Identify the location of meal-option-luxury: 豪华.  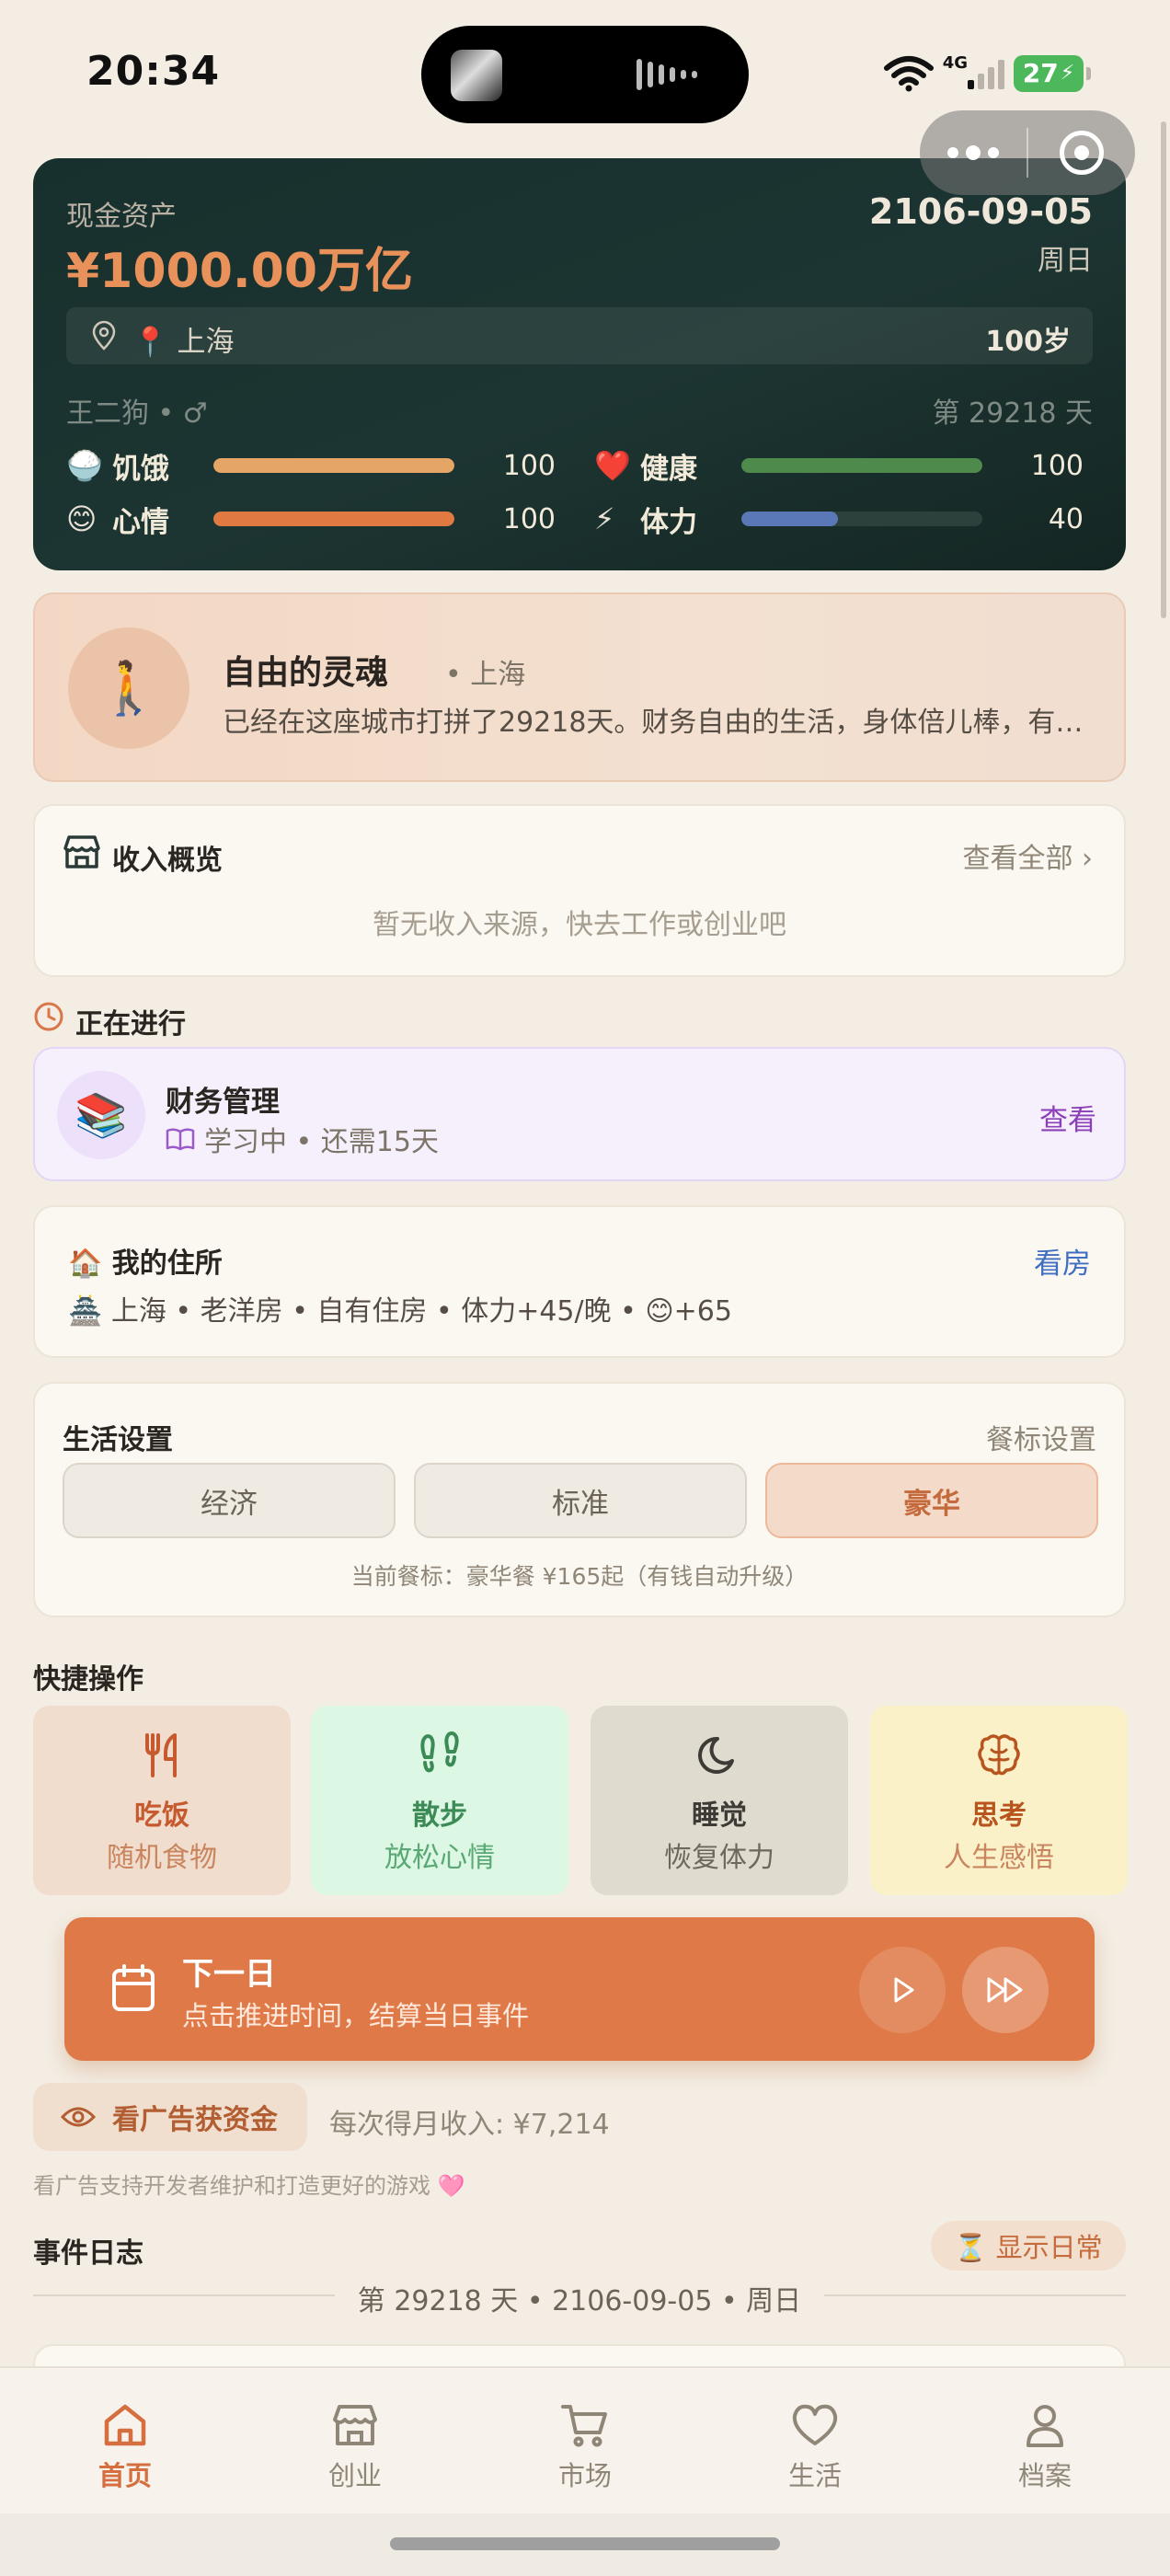
(931, 1500).